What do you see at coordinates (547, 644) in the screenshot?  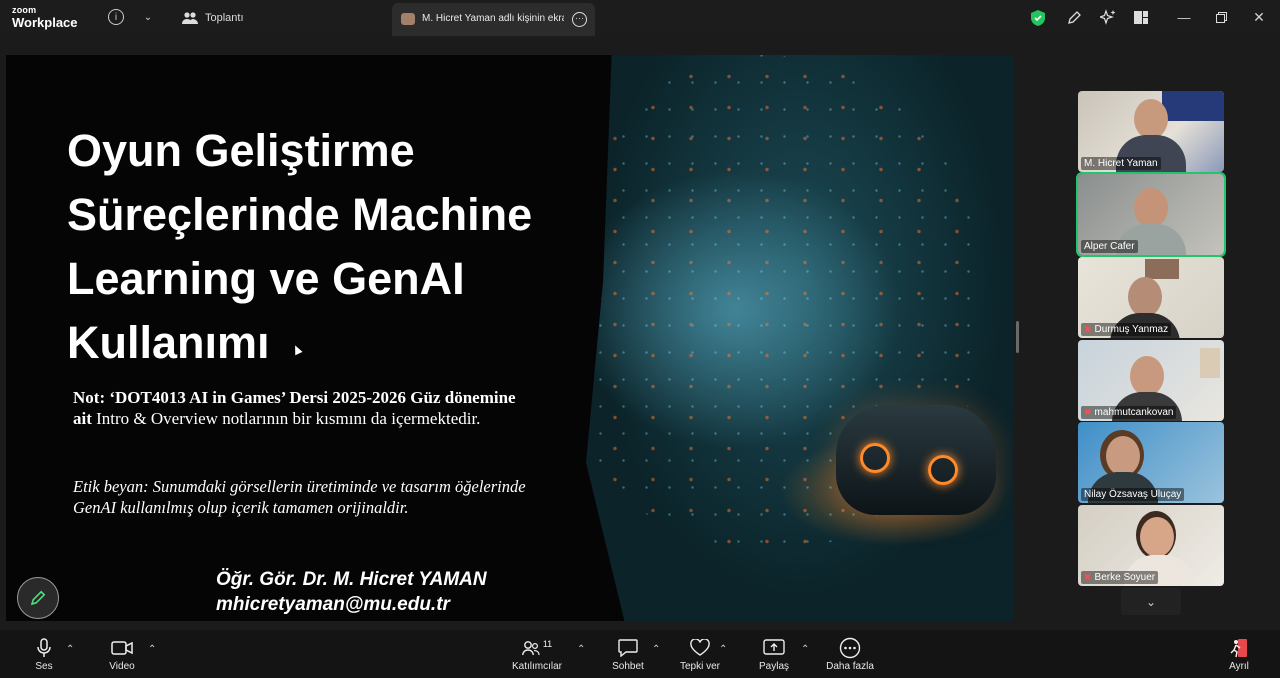 I see `participant-count: 11` at bounding box center [547, 644].